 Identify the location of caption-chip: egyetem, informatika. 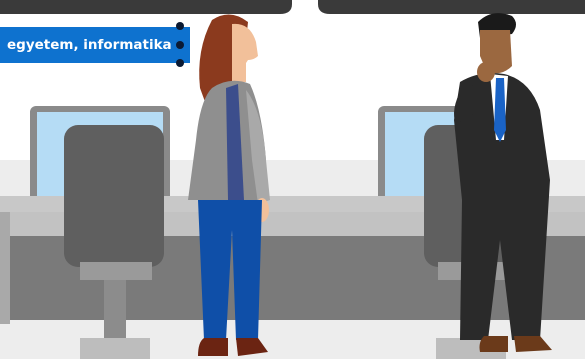
(95, 45).